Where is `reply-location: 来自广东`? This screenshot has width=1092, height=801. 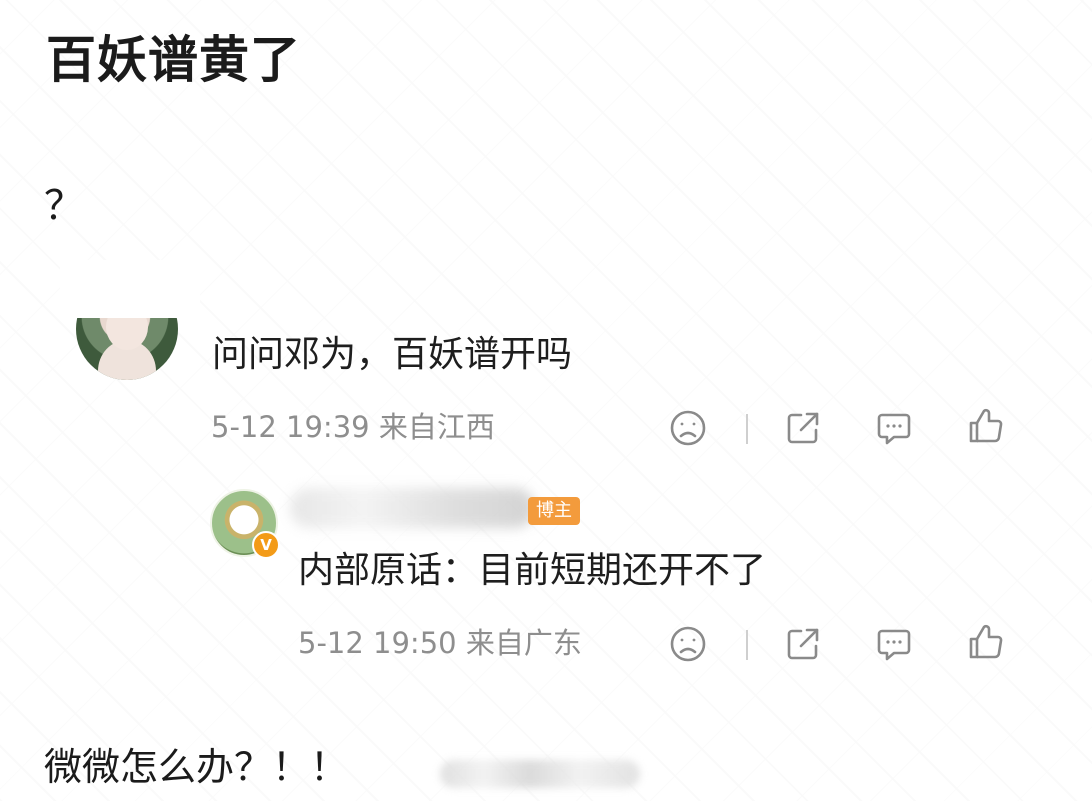
reply-location: 来自广东 is located at coordinates (523, 643).